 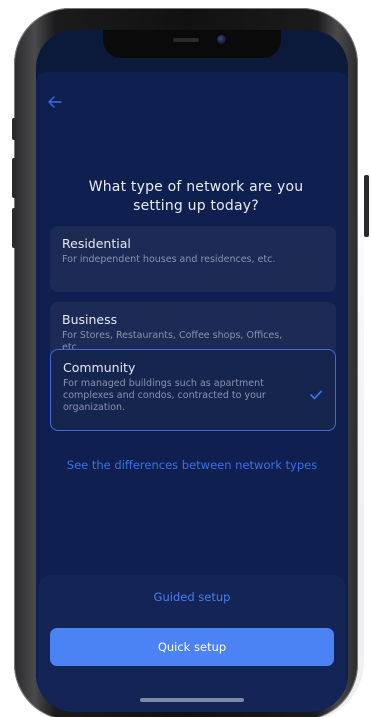 What do you see at coordinates (192, 647) in the screenshot?
I see `quick-setup-button: Quick setup` at bounding box center [192, 647].